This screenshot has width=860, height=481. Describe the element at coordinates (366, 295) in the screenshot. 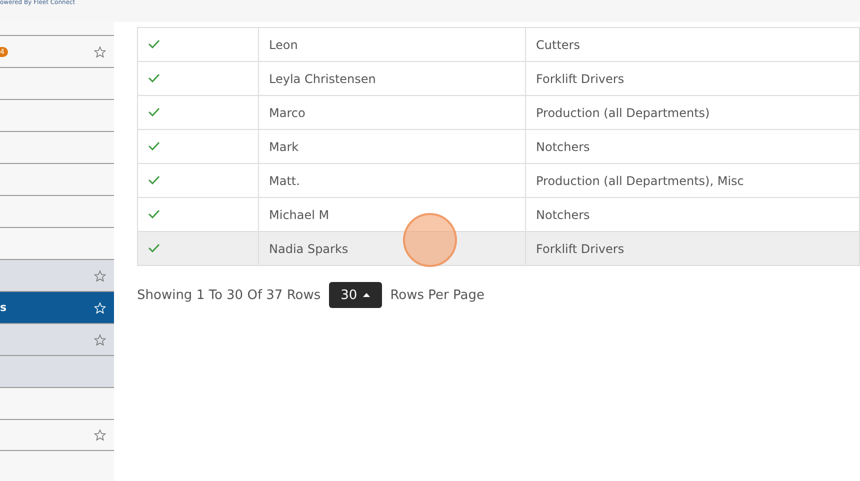

I see `caret-icon` at that location.